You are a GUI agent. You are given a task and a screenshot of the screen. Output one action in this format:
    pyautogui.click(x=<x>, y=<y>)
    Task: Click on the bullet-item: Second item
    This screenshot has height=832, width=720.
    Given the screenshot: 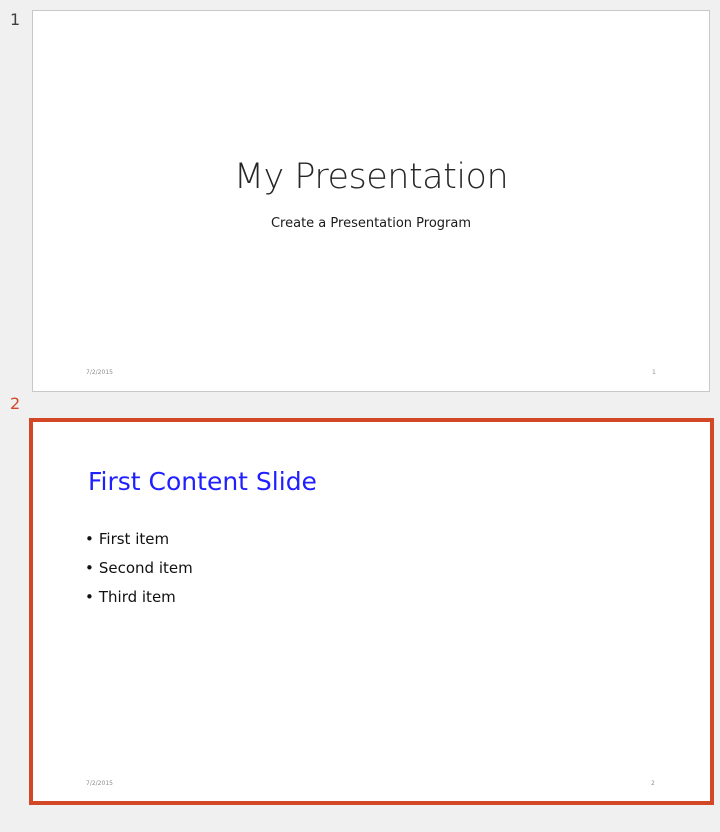 What is the action you would take?
    pyautogui.click(x=139, y=573)
    